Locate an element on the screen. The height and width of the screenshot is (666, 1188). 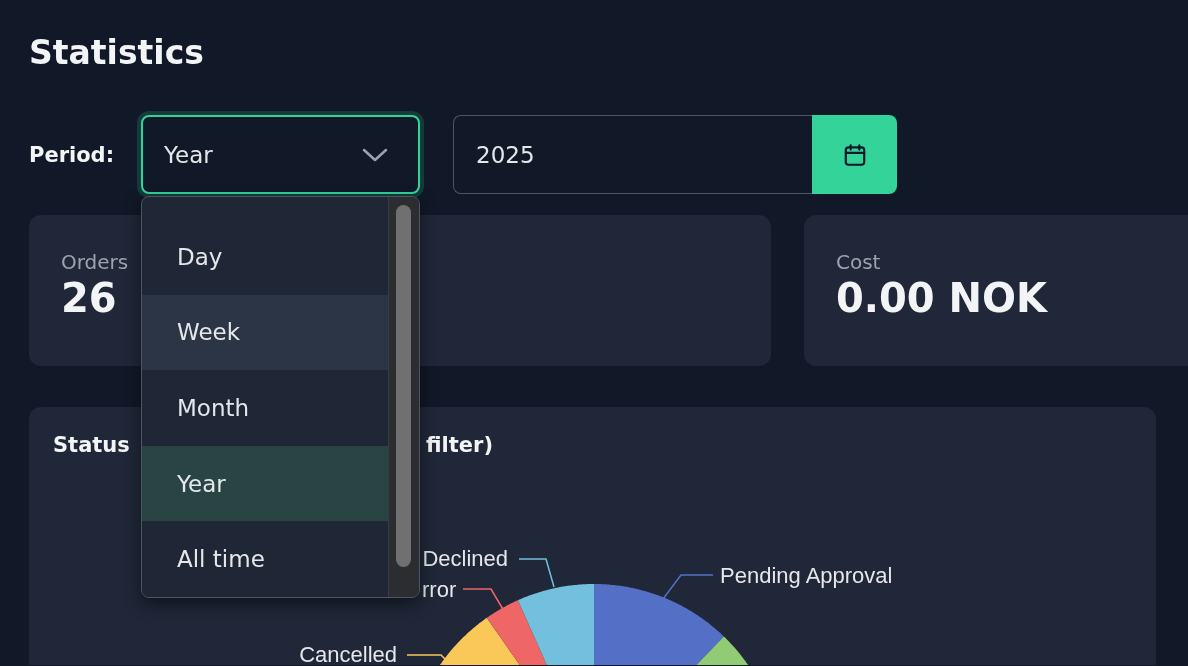
slice-label: Pending Approval is located at coordinates (806, 575).